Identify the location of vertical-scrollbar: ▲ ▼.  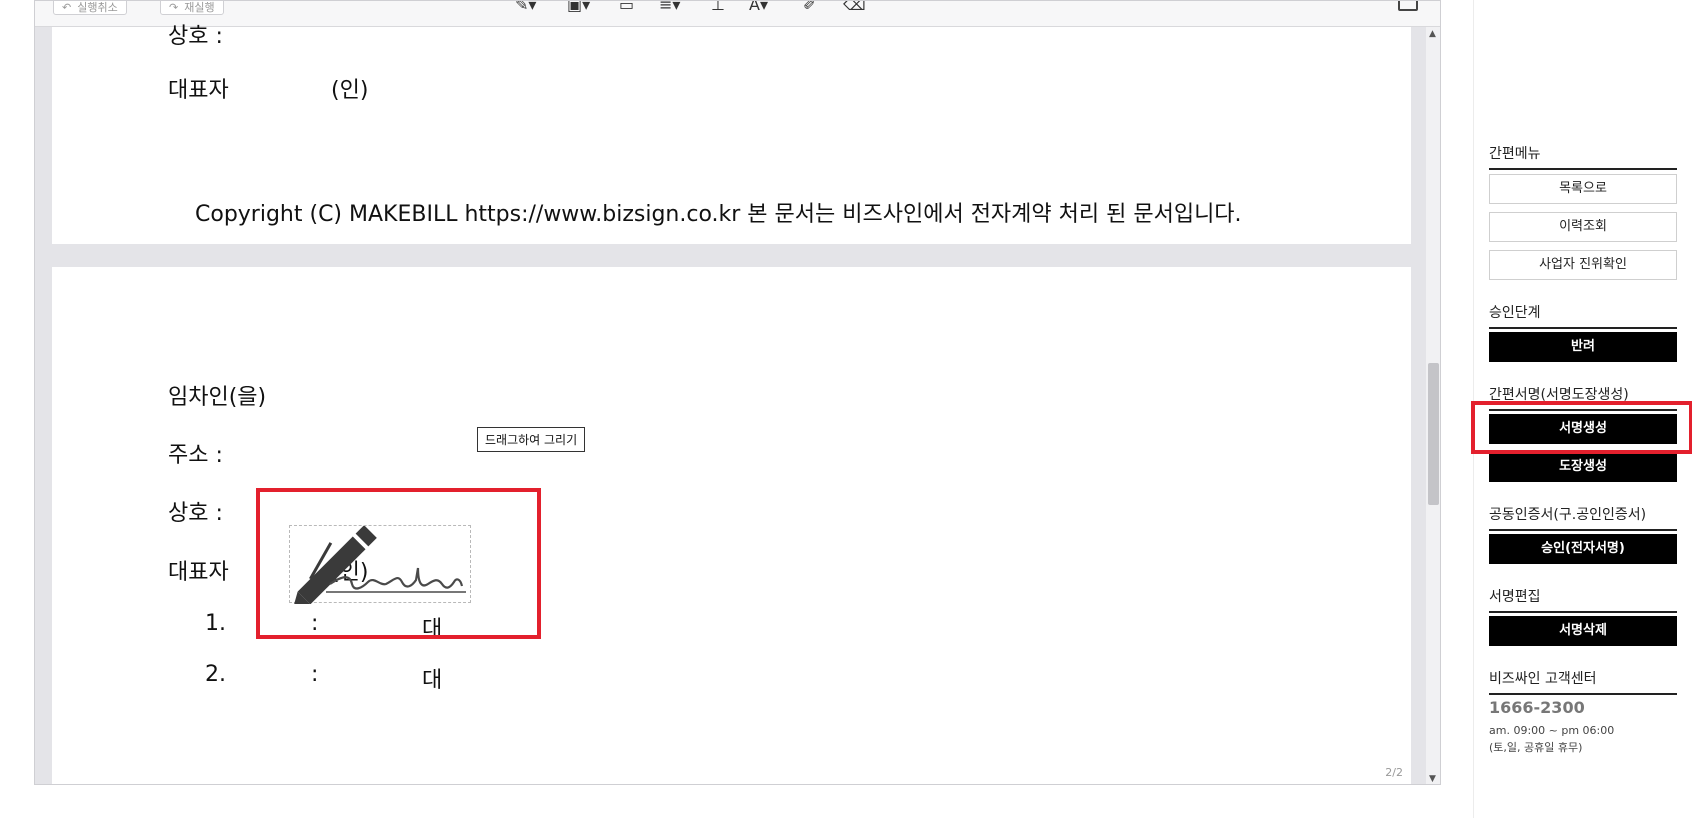
(1433, 405).